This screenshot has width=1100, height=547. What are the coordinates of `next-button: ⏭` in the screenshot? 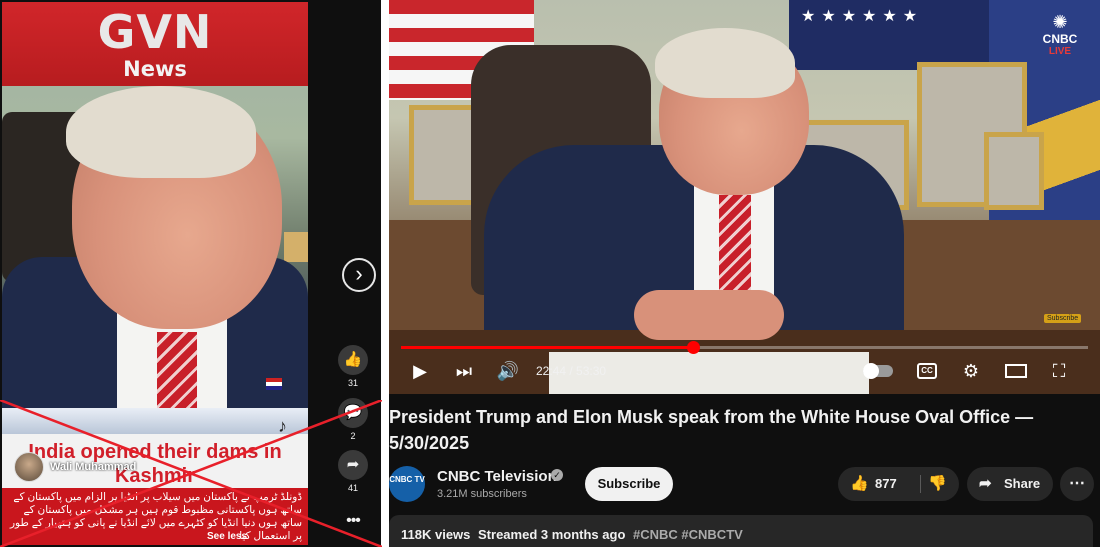 It's located at (464, 371).